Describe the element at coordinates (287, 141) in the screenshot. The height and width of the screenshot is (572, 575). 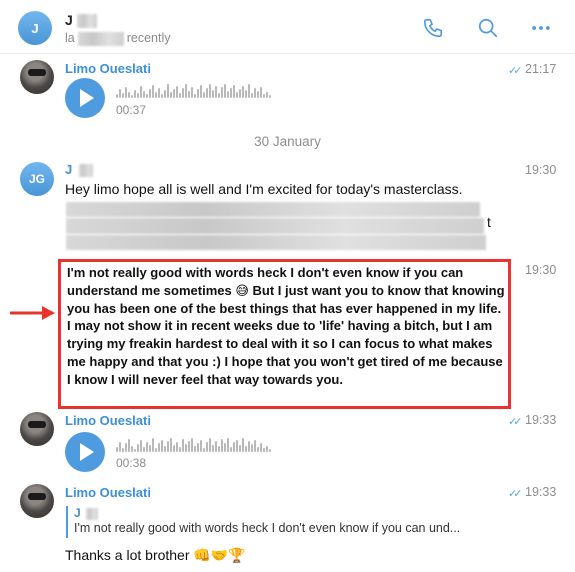
I see `date-separator: 30 January` at that location.